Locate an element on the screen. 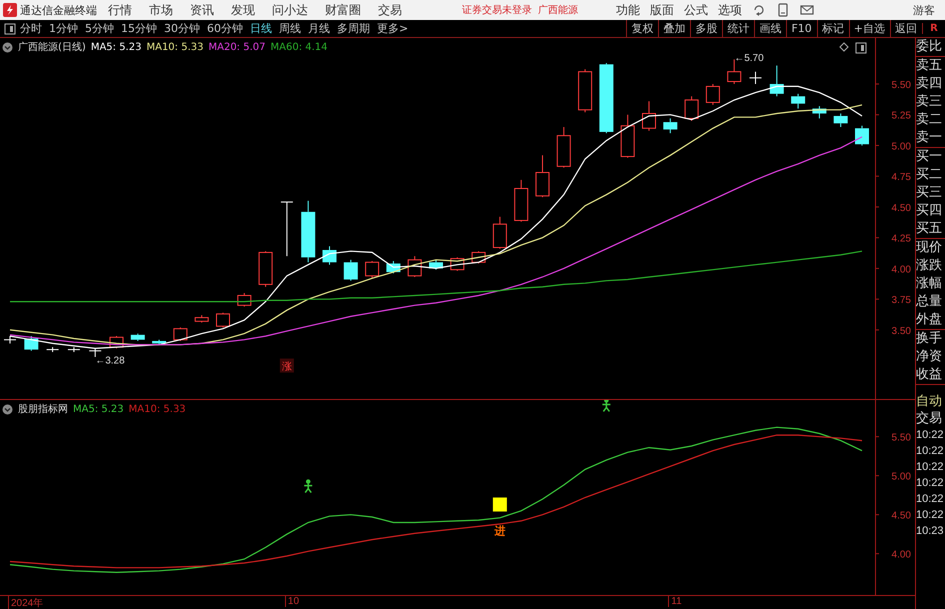  quote-label: 收益 is located at coordinates (929, 375).